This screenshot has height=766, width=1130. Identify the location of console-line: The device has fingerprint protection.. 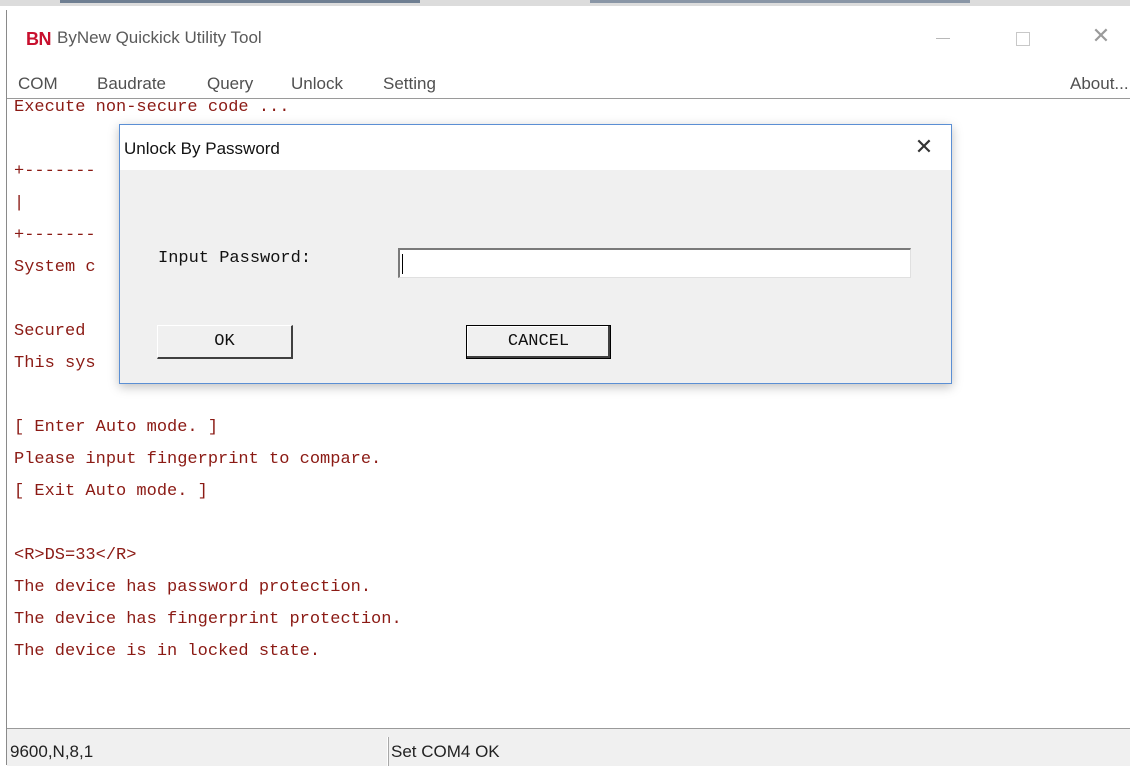
(208, 619).